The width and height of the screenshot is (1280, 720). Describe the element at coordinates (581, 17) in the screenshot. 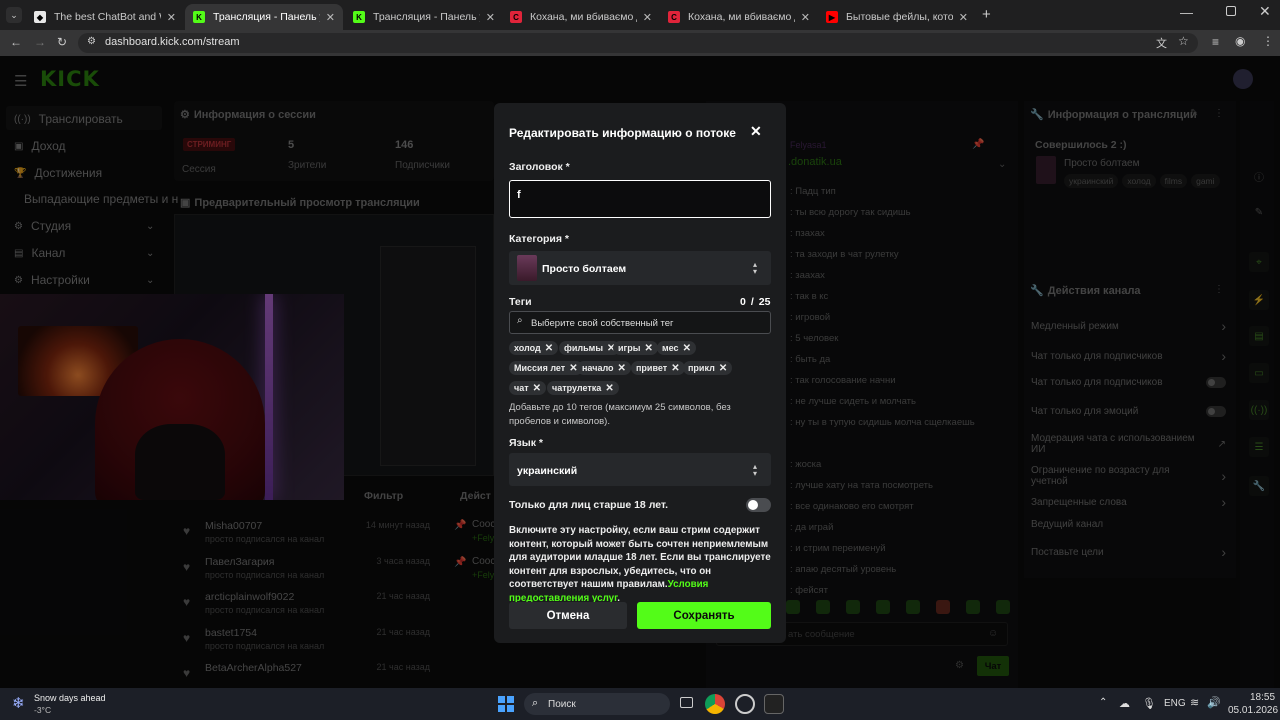

I see `browser-tab: C Кохана, ми вбиваємо дітей: Д ✕` at that location.